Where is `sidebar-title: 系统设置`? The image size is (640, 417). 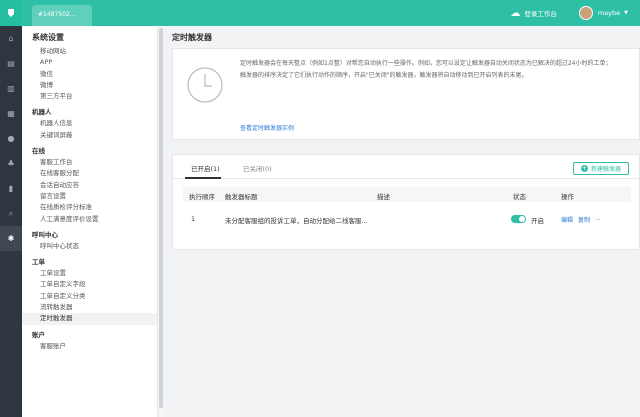 sidebar-title: 系统设置 is located at coordinates (48, 37).